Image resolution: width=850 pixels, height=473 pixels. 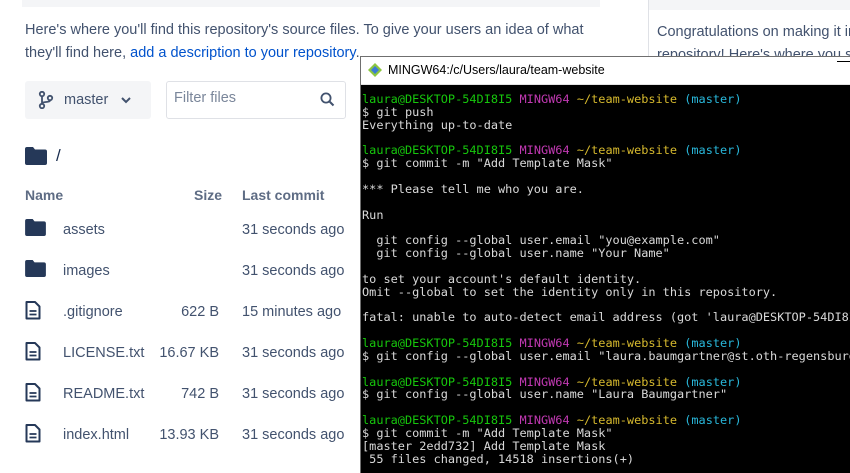 I want to click on table-row: assets 31 seconds ago, so click(x=190, y=237).